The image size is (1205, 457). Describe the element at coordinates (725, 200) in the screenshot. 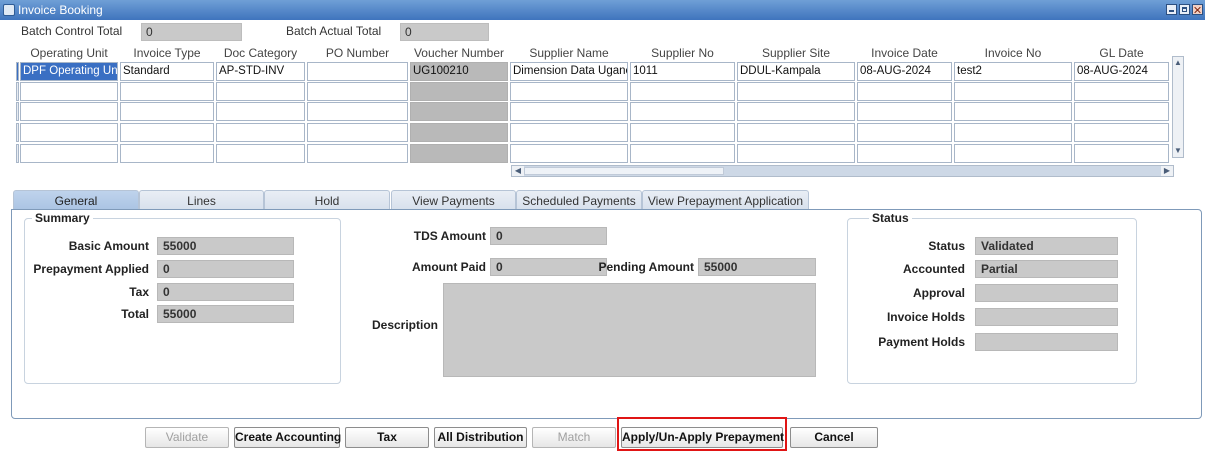

I see `tab-view-prepayment-application: View Prepayment Application` at that location.